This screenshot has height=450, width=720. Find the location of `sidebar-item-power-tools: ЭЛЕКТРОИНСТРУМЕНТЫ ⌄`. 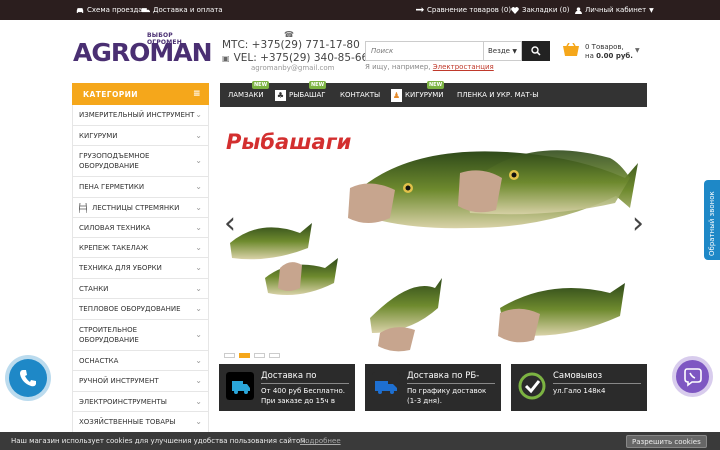

sidebar-item-power-tools: ЭЛЕКТРОИНСТРУМЕНТЫ ⌄ is located at coordinates (140, 402).